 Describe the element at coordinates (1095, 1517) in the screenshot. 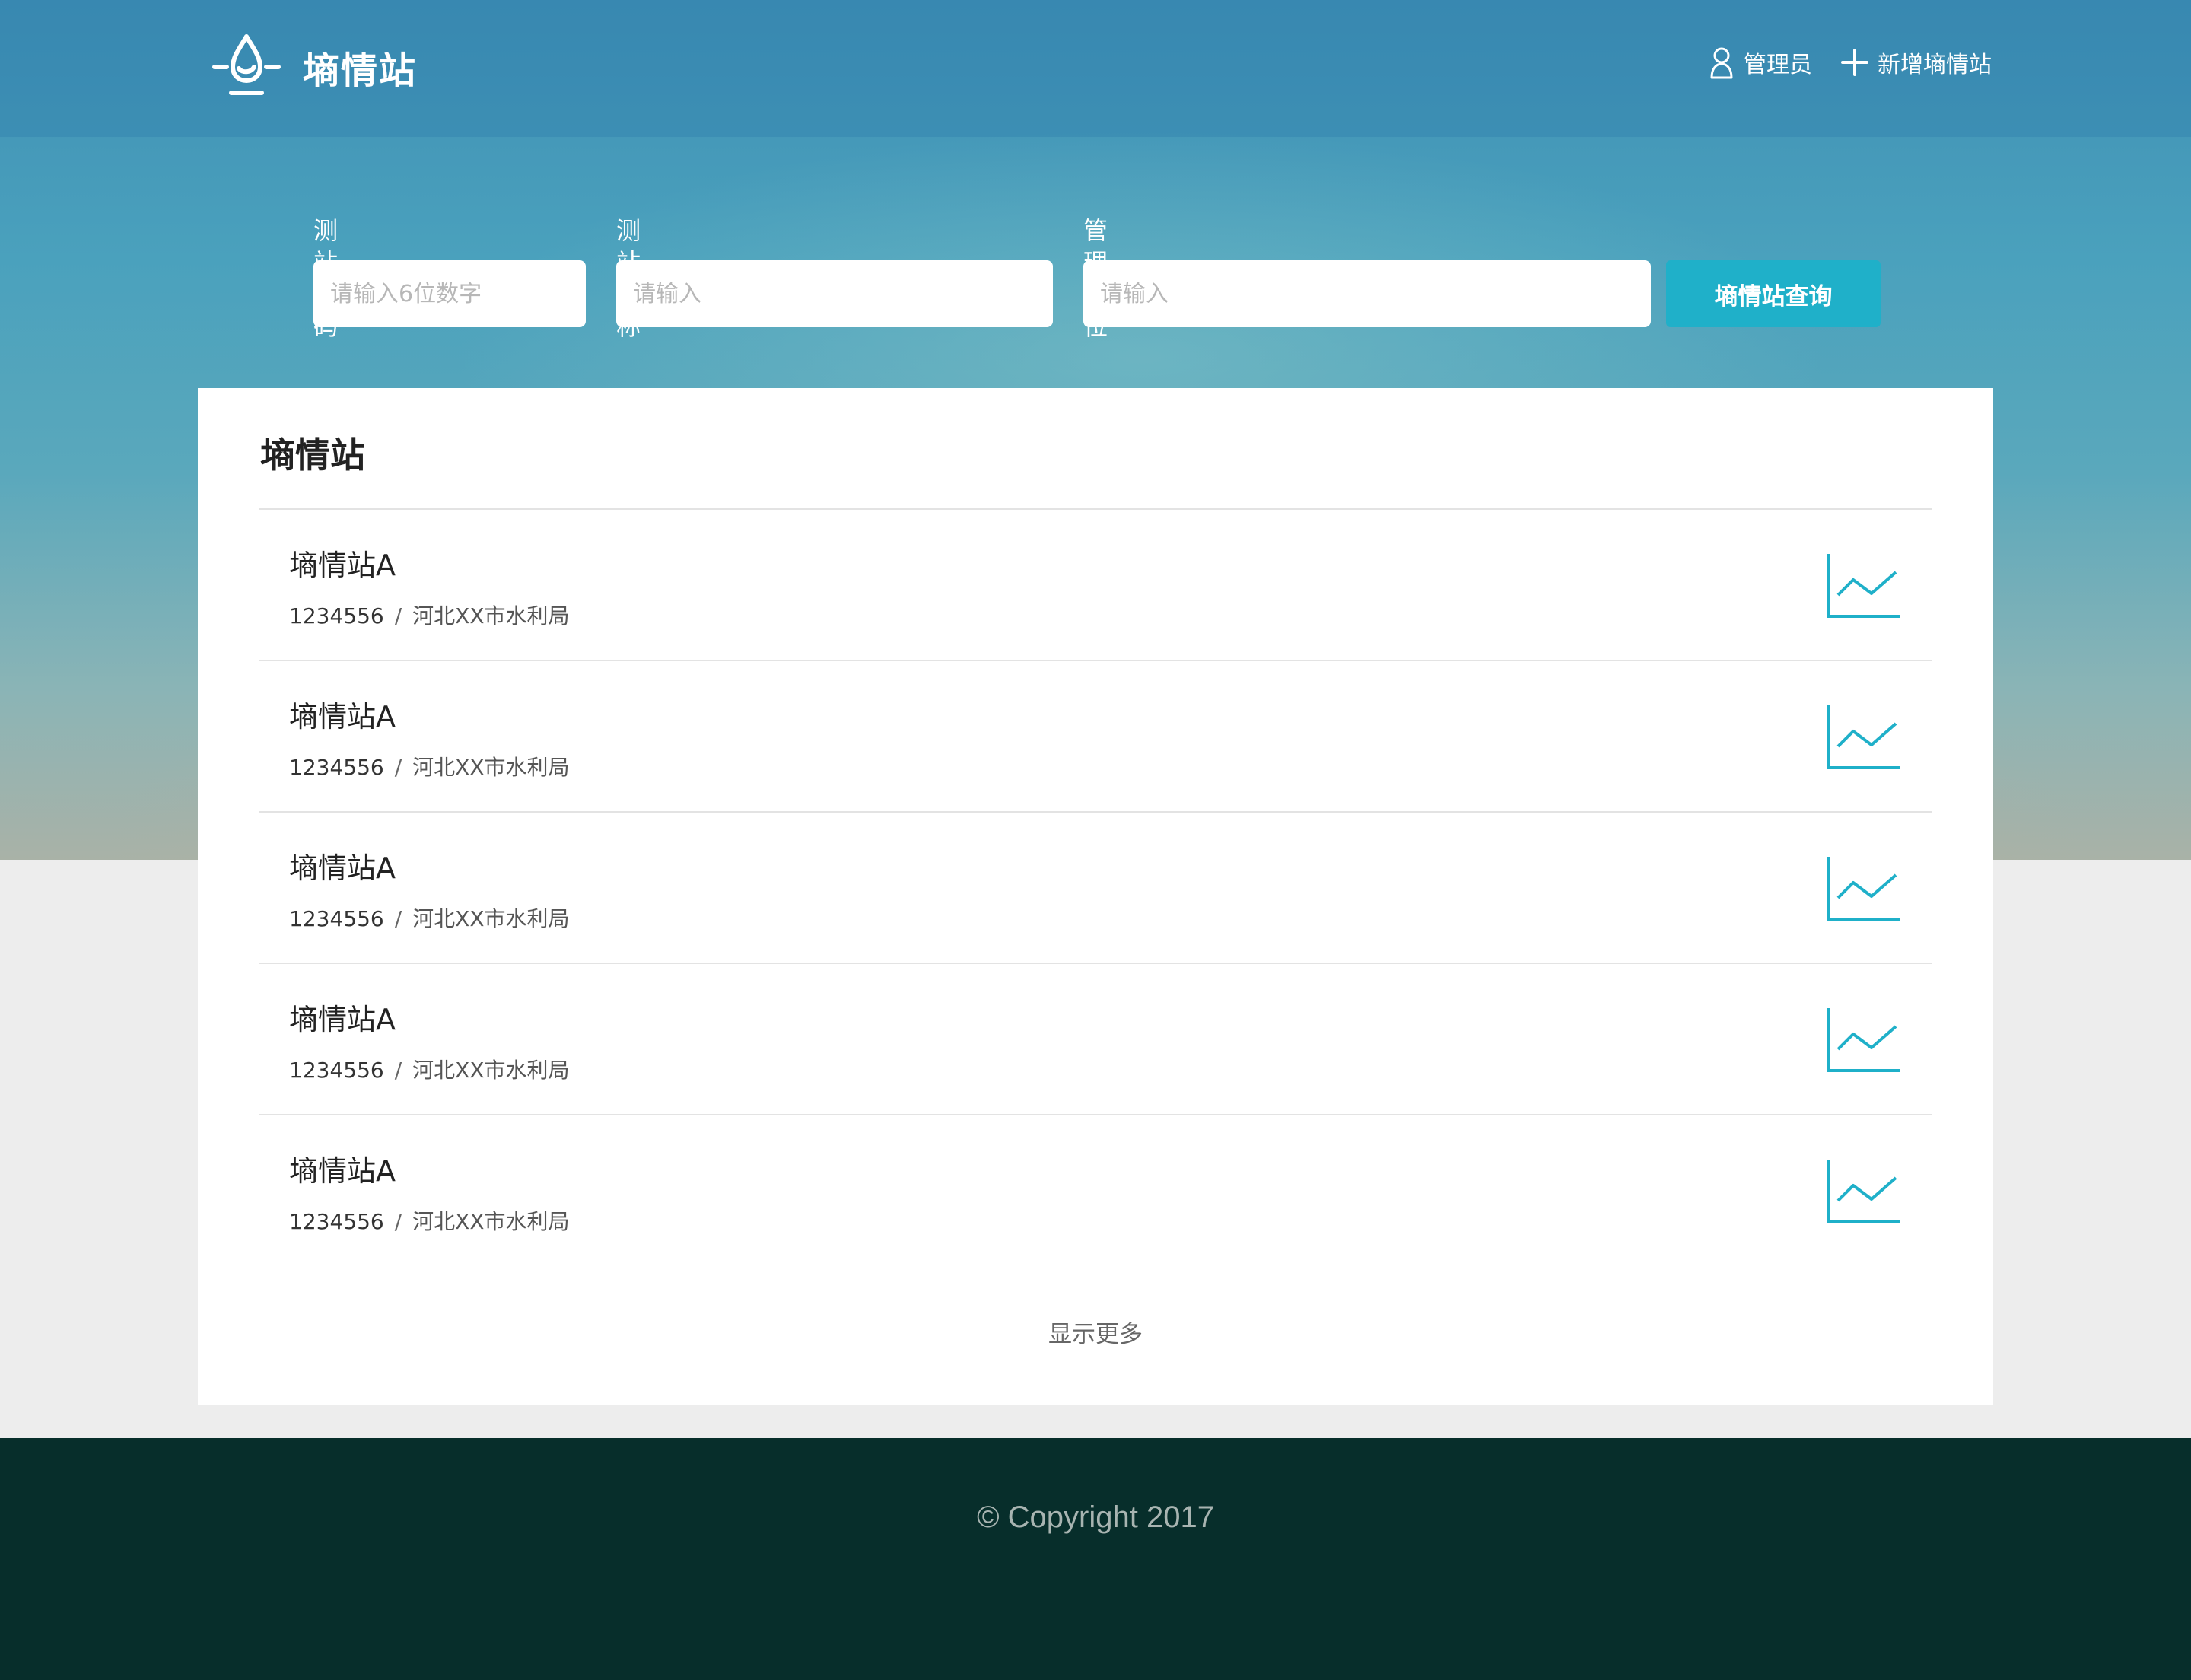

I see `copyright-text: © Copyright 2017` at that location.